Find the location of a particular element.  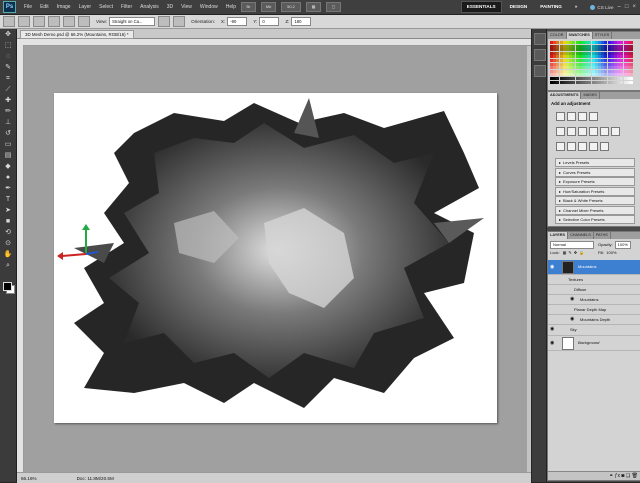

cs-live: CS Live is located at coordinates (602, 7).